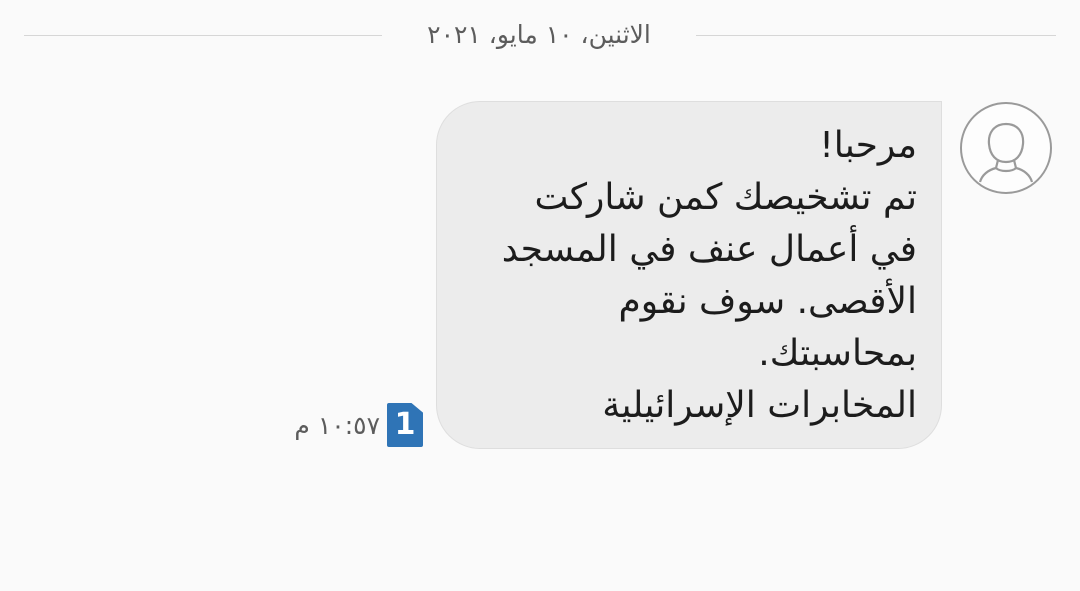 This screenshot has height=591, width=1080. I want to click on message-timestamp: ١٠:٥٧ م, so click(337, 425).